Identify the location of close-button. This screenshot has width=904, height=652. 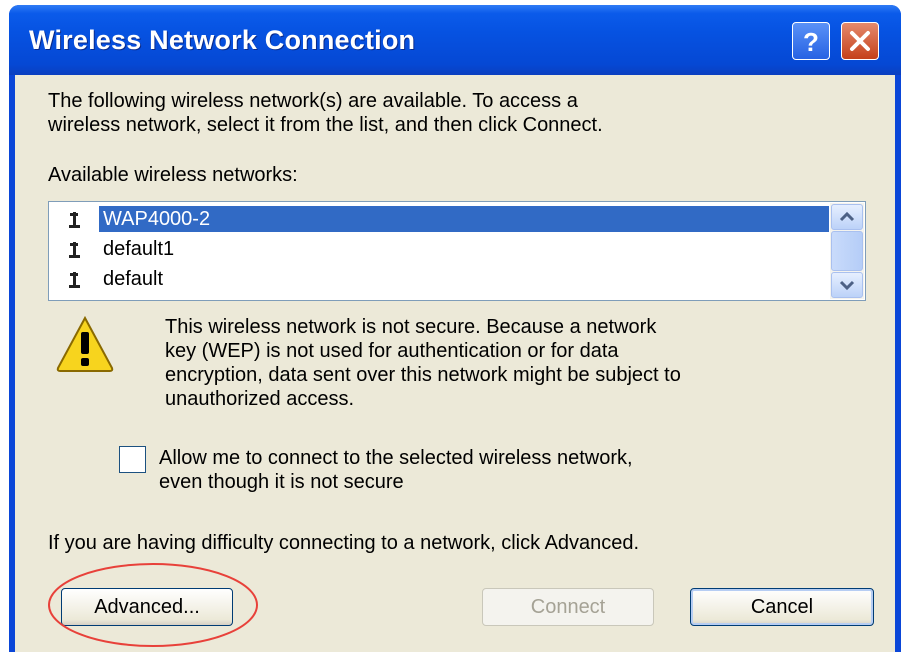
(860, 41).